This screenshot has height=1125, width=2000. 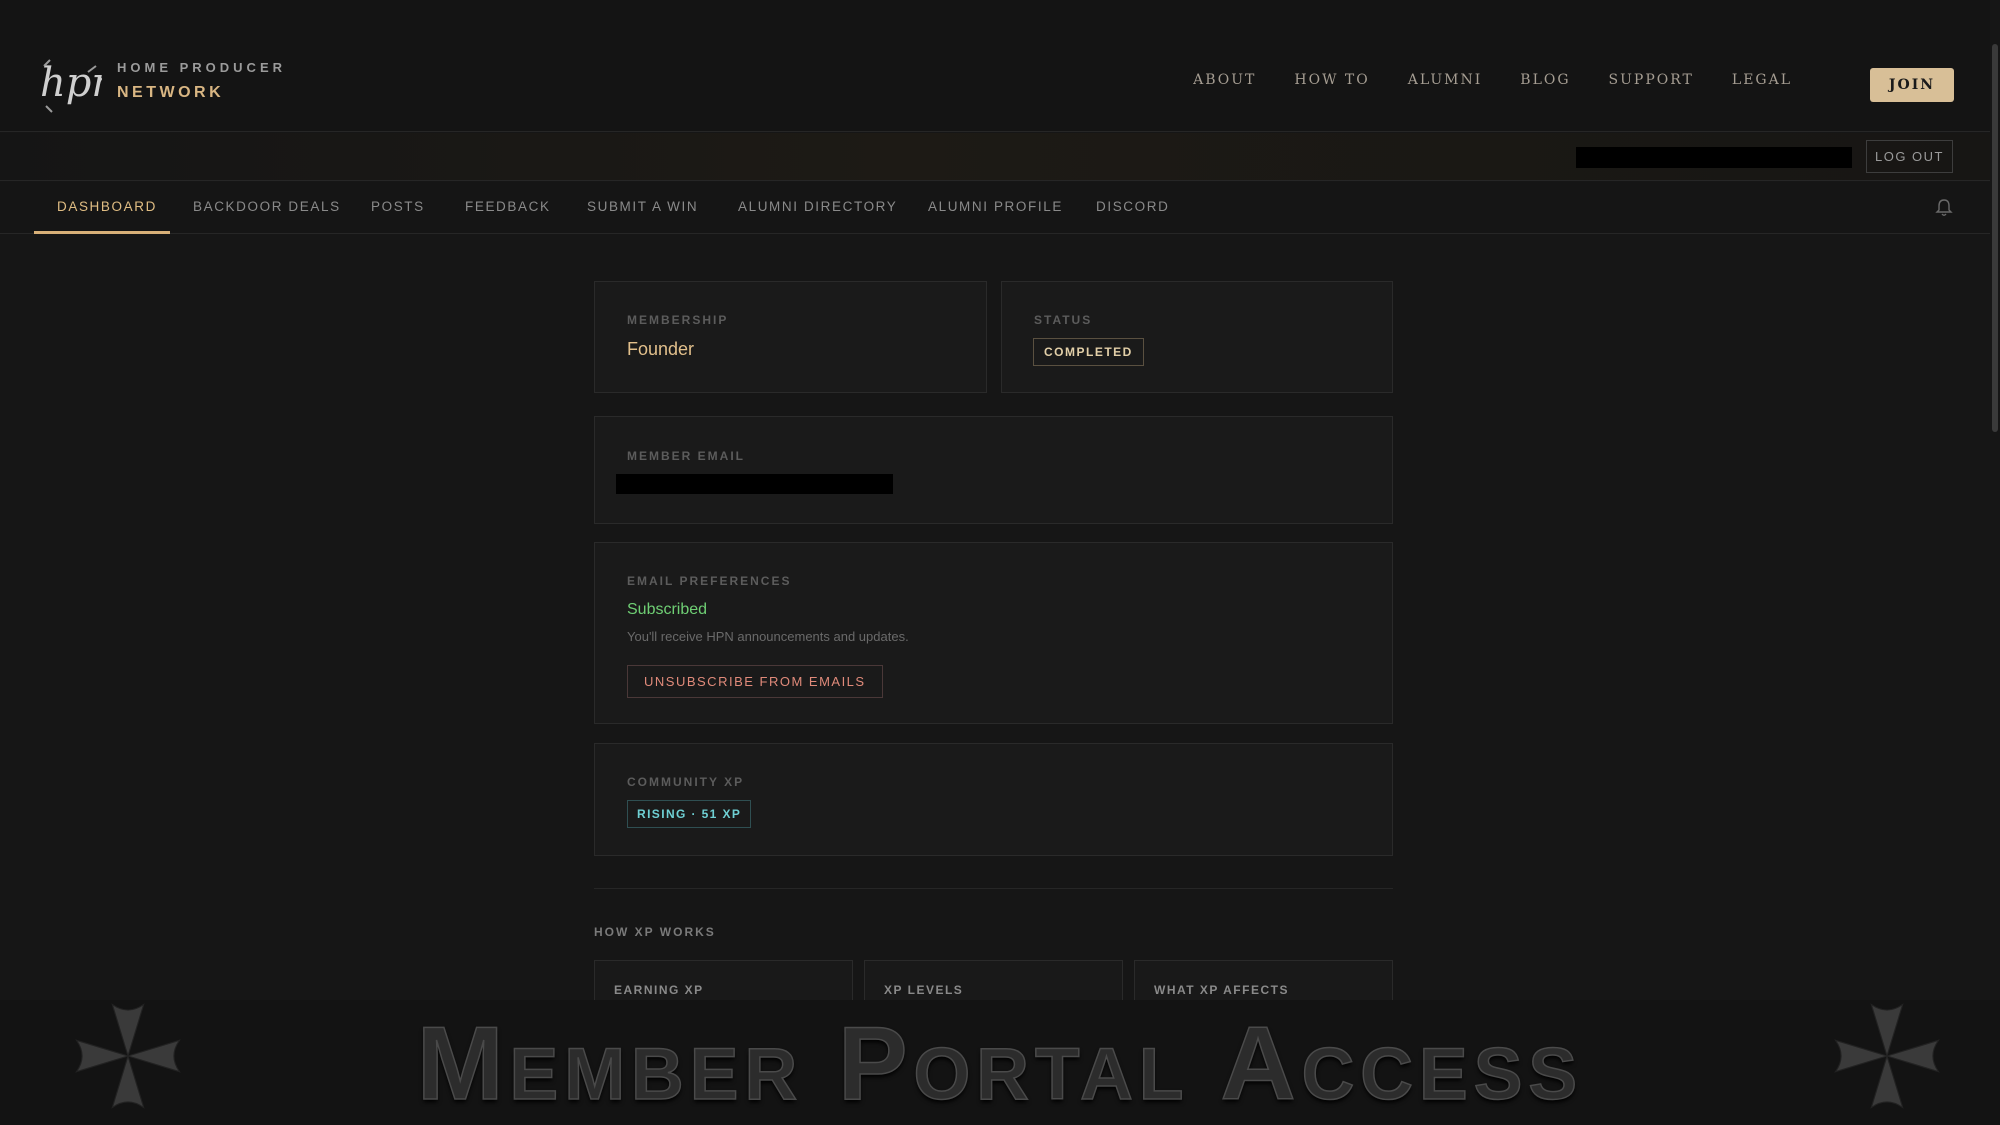 I want to click on nav-how-to: HOW TO, so click(x=1331, y=80).